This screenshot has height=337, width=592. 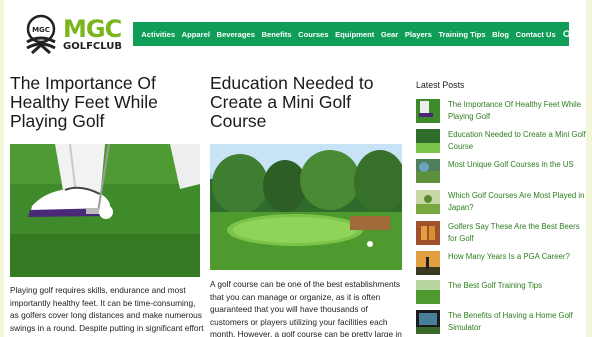 I want to click on site-logo: MGC MGC GOLFCLUB, so click(x=73, y=34).